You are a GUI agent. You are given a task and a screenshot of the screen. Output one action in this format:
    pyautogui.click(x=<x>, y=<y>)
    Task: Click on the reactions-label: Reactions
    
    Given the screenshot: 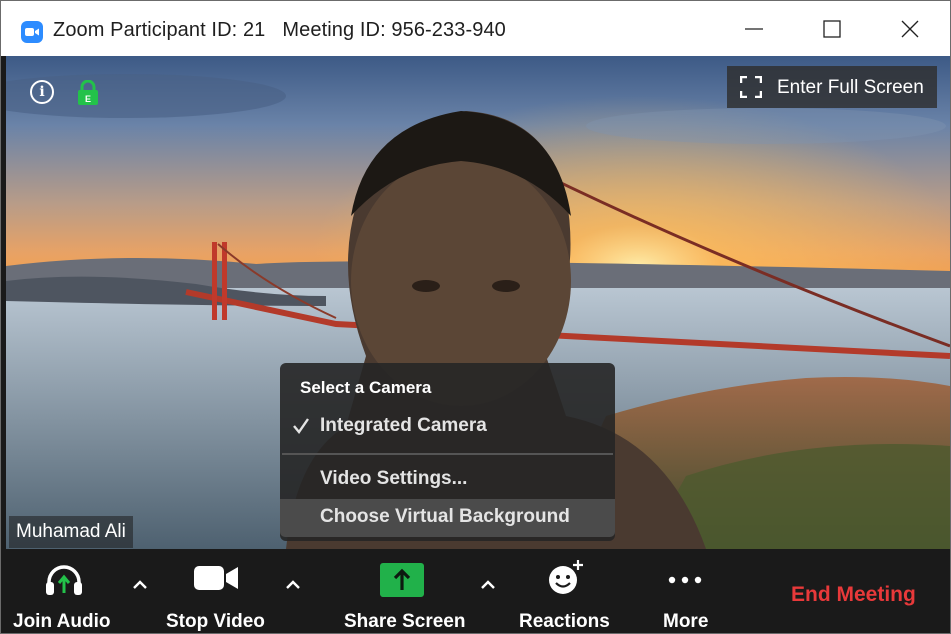 What is the action you would take?
    pyautogui.click(x=564, y=621)
    